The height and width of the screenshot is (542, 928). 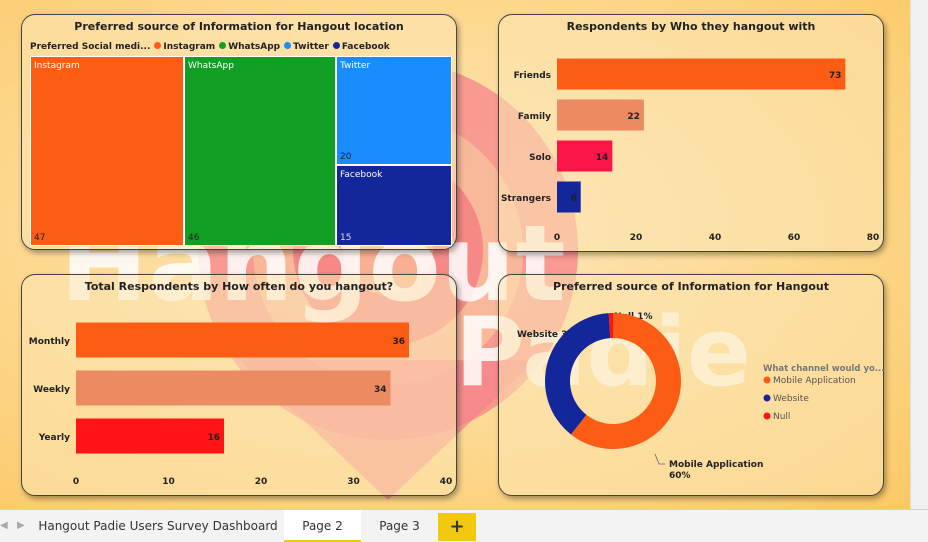 I want to click on treemap-cell-value: 20, so click(x=346, y=157).